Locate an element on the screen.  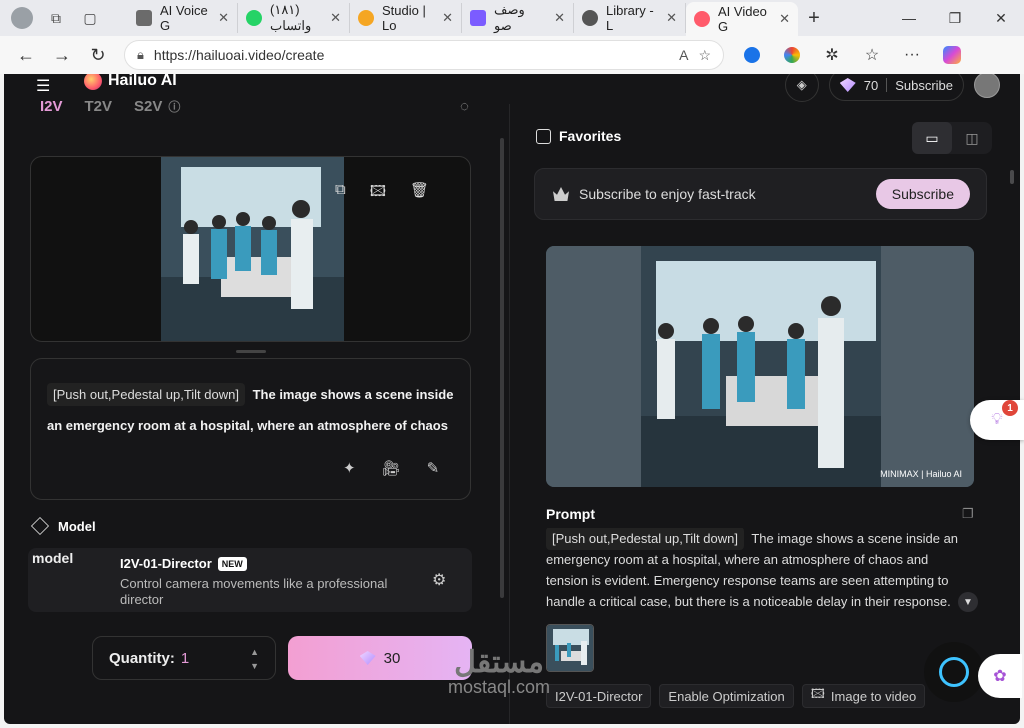
tab-actions-icon: ▢ is located at coordinates (90, 18).